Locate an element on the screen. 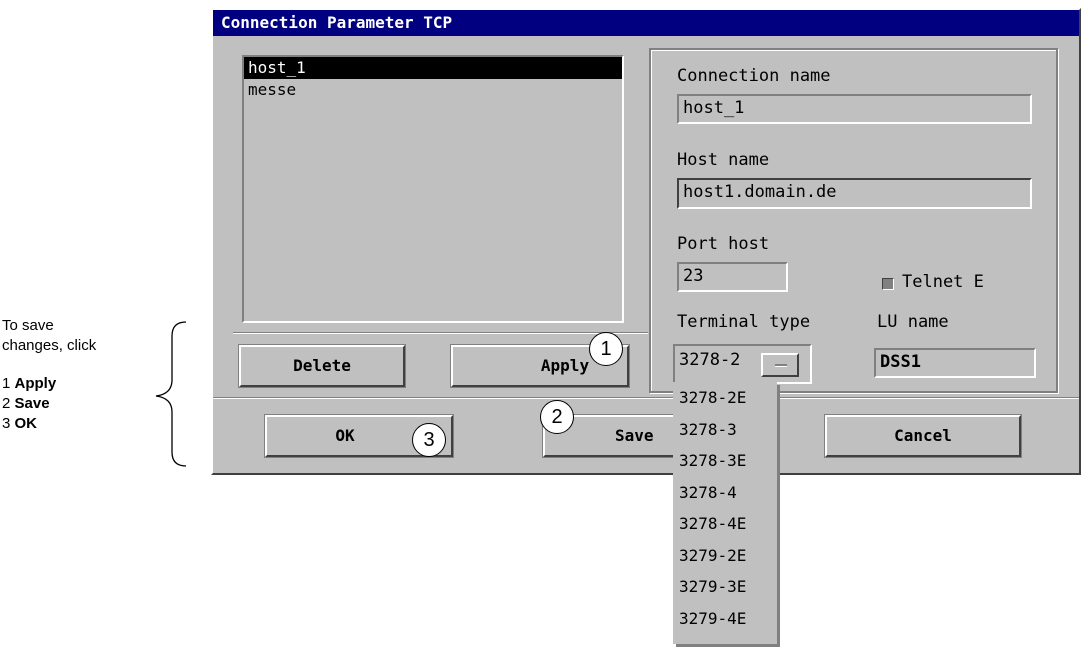 This screenshot has width=1082, height=648. terminal-type-option: 3278-4E is located at coordinates (725, 524).